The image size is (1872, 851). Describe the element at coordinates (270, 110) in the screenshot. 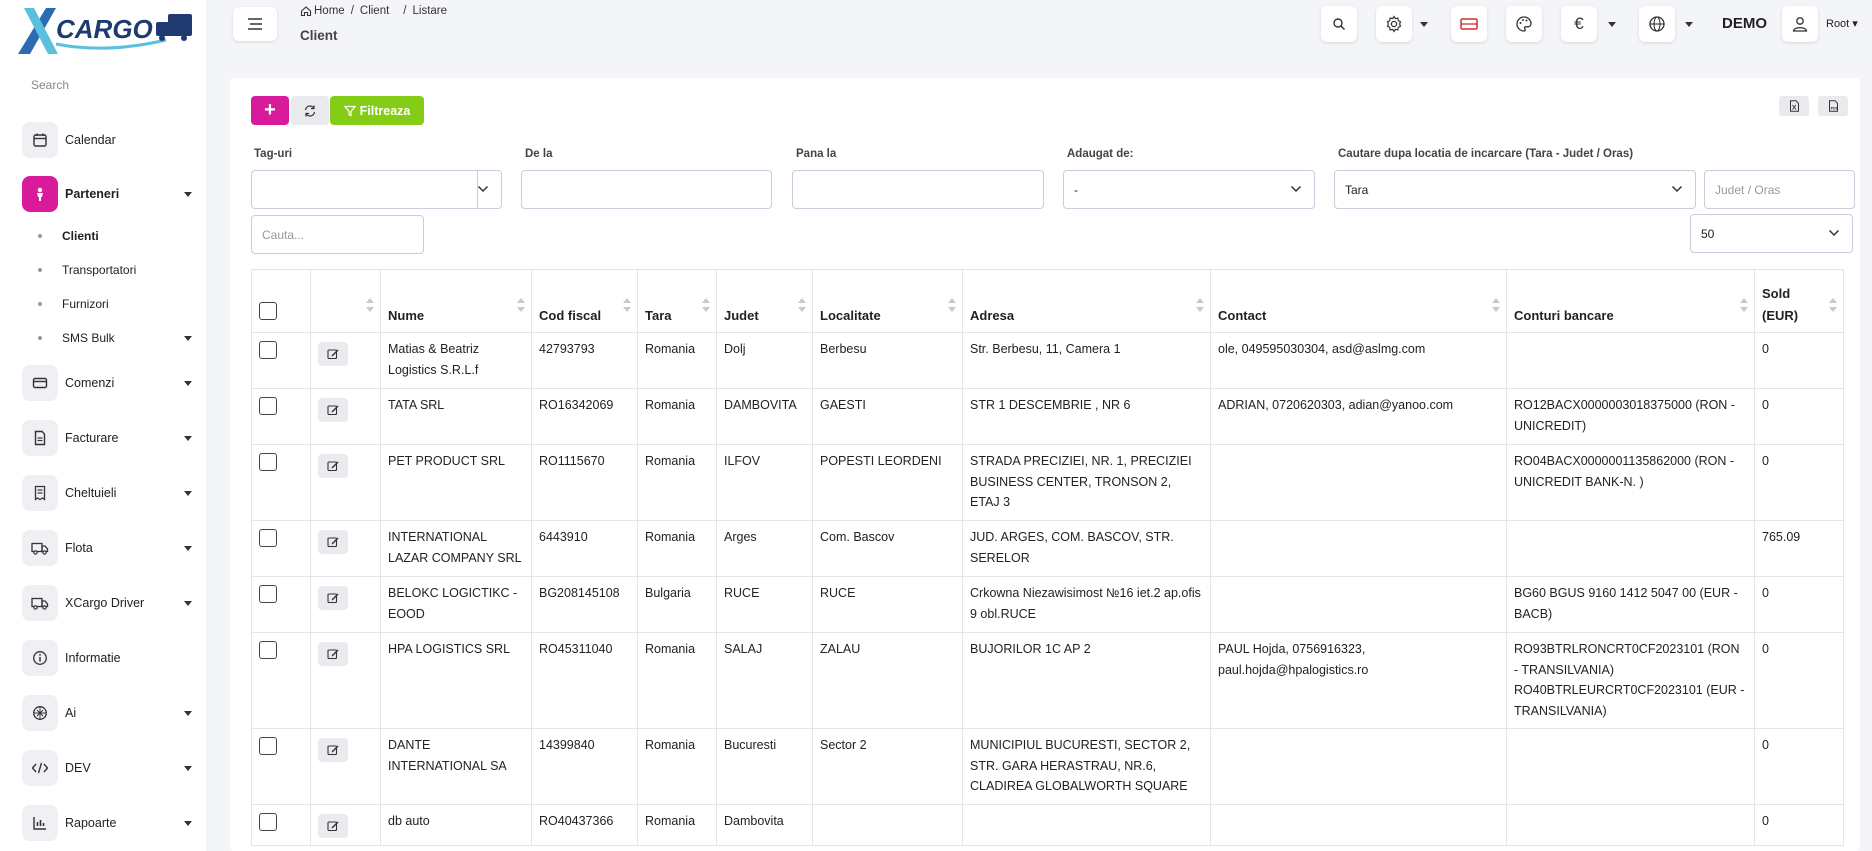

I see `add-button: +` at that location.